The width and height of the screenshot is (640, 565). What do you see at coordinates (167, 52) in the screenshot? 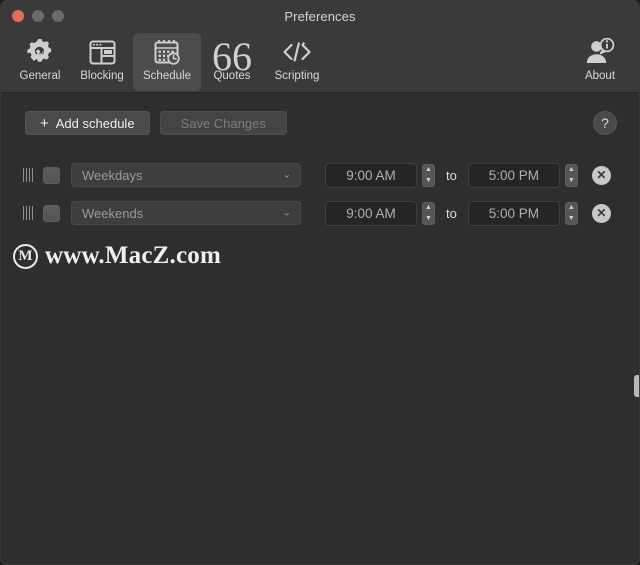
I see `calendar-clock-icon` at bounding box center [167, 52].